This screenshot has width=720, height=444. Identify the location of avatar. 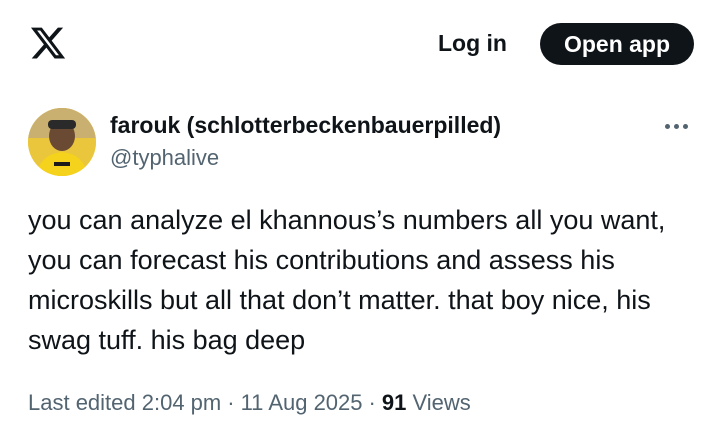
(62, 142).